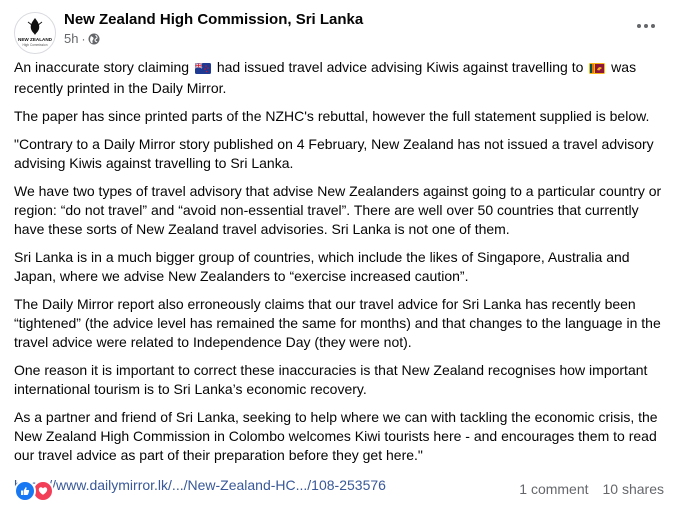 The width and height of the screenshot is (678, 512). I want to click on globe-icon, so click(94, 39).